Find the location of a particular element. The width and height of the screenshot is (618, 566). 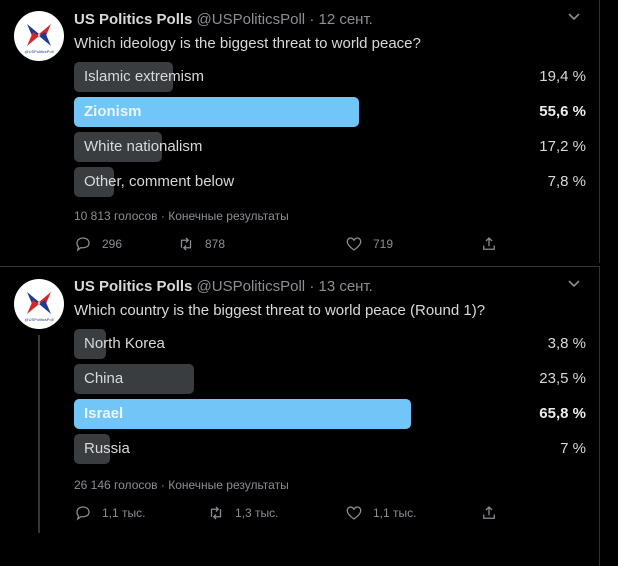

poll-option-label: Other, comment below is located at coordinates (159, 181).